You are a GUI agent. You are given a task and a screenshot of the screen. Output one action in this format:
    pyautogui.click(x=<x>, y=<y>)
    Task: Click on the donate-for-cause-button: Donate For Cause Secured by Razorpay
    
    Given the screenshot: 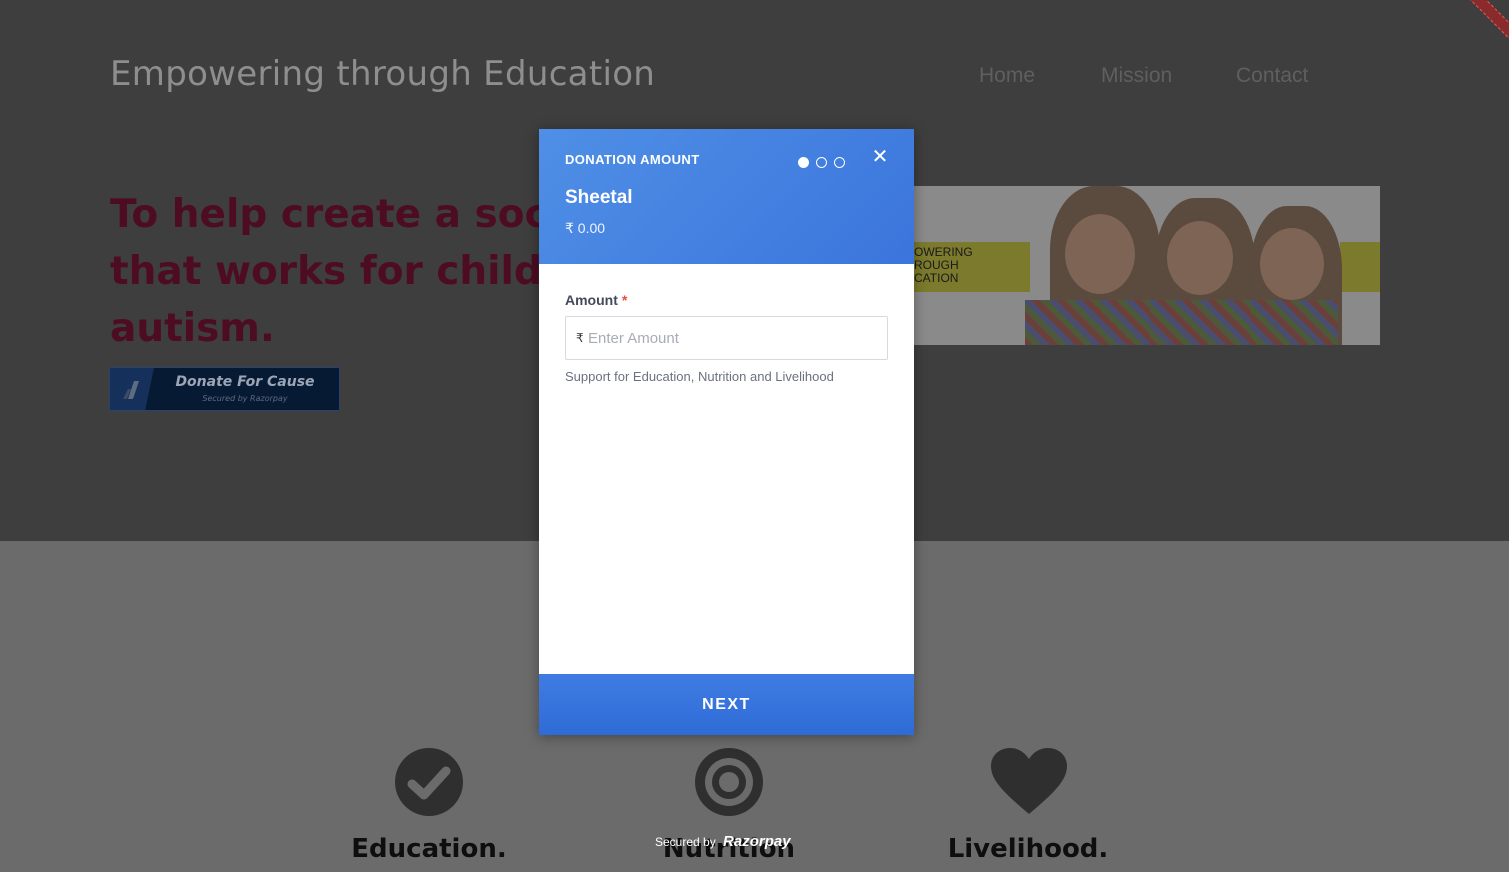 What is the action you would take?
    pyautogui.click(x=224, y=389)
    